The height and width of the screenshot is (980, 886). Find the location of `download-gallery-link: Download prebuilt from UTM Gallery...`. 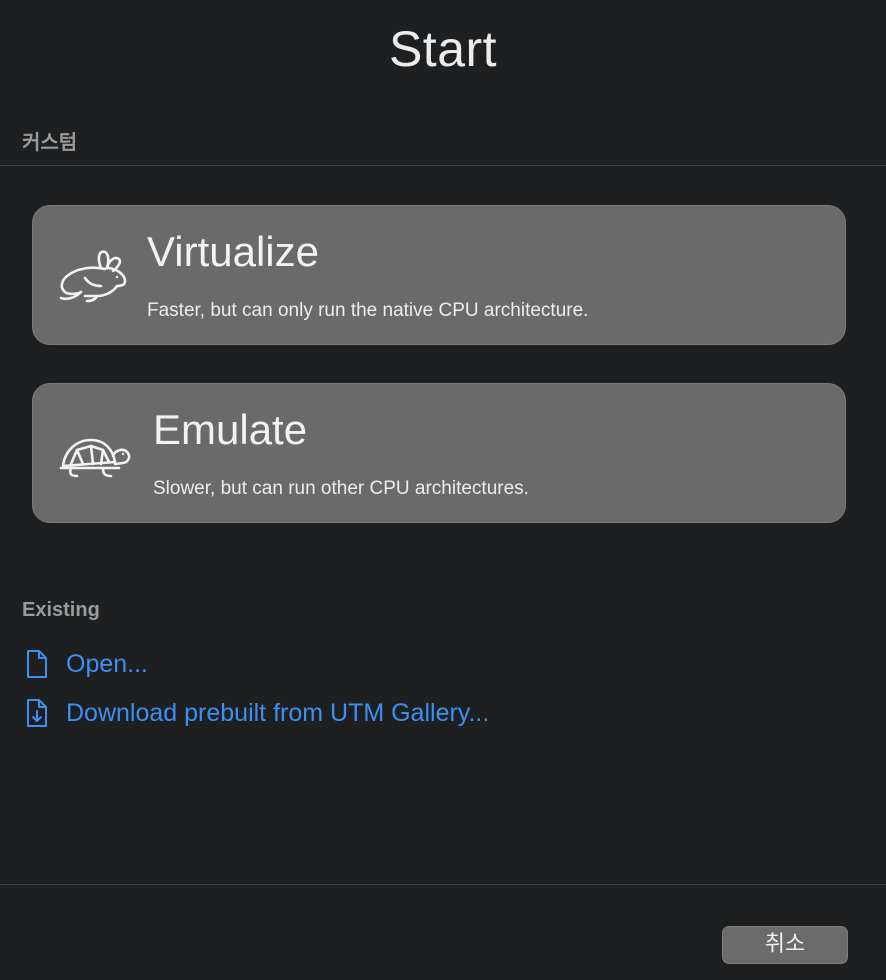

download-gallery-link: Download prebuilt from UTM Gallery... is located at coordinates (255, 713).